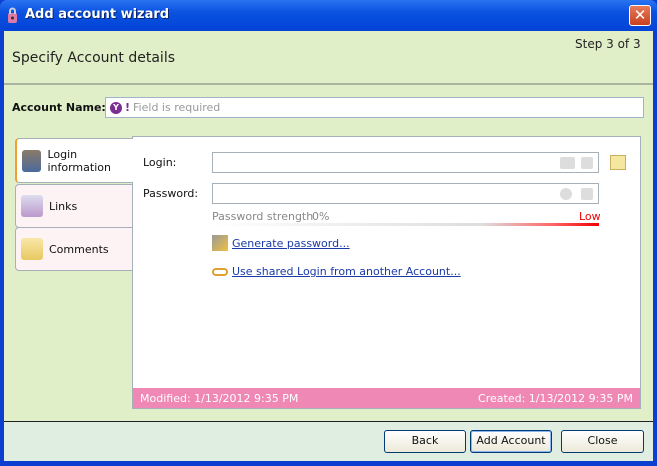 The height and width of the screenshot is (466, 657). What do you see at coordinates (160, 162) in the screenshot?
I see `login-label: Login:` at bounding box center [160, 162].